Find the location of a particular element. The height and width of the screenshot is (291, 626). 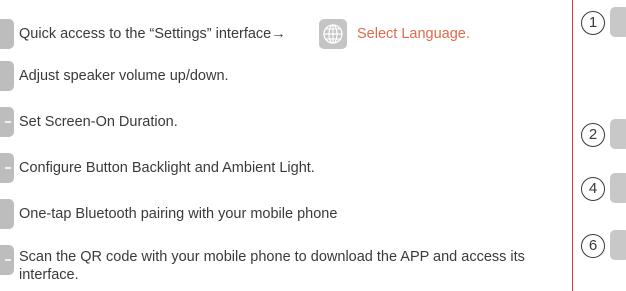

list-item-screen-duration: Set Screen-On Duration. is located at coordinates (280, 124).